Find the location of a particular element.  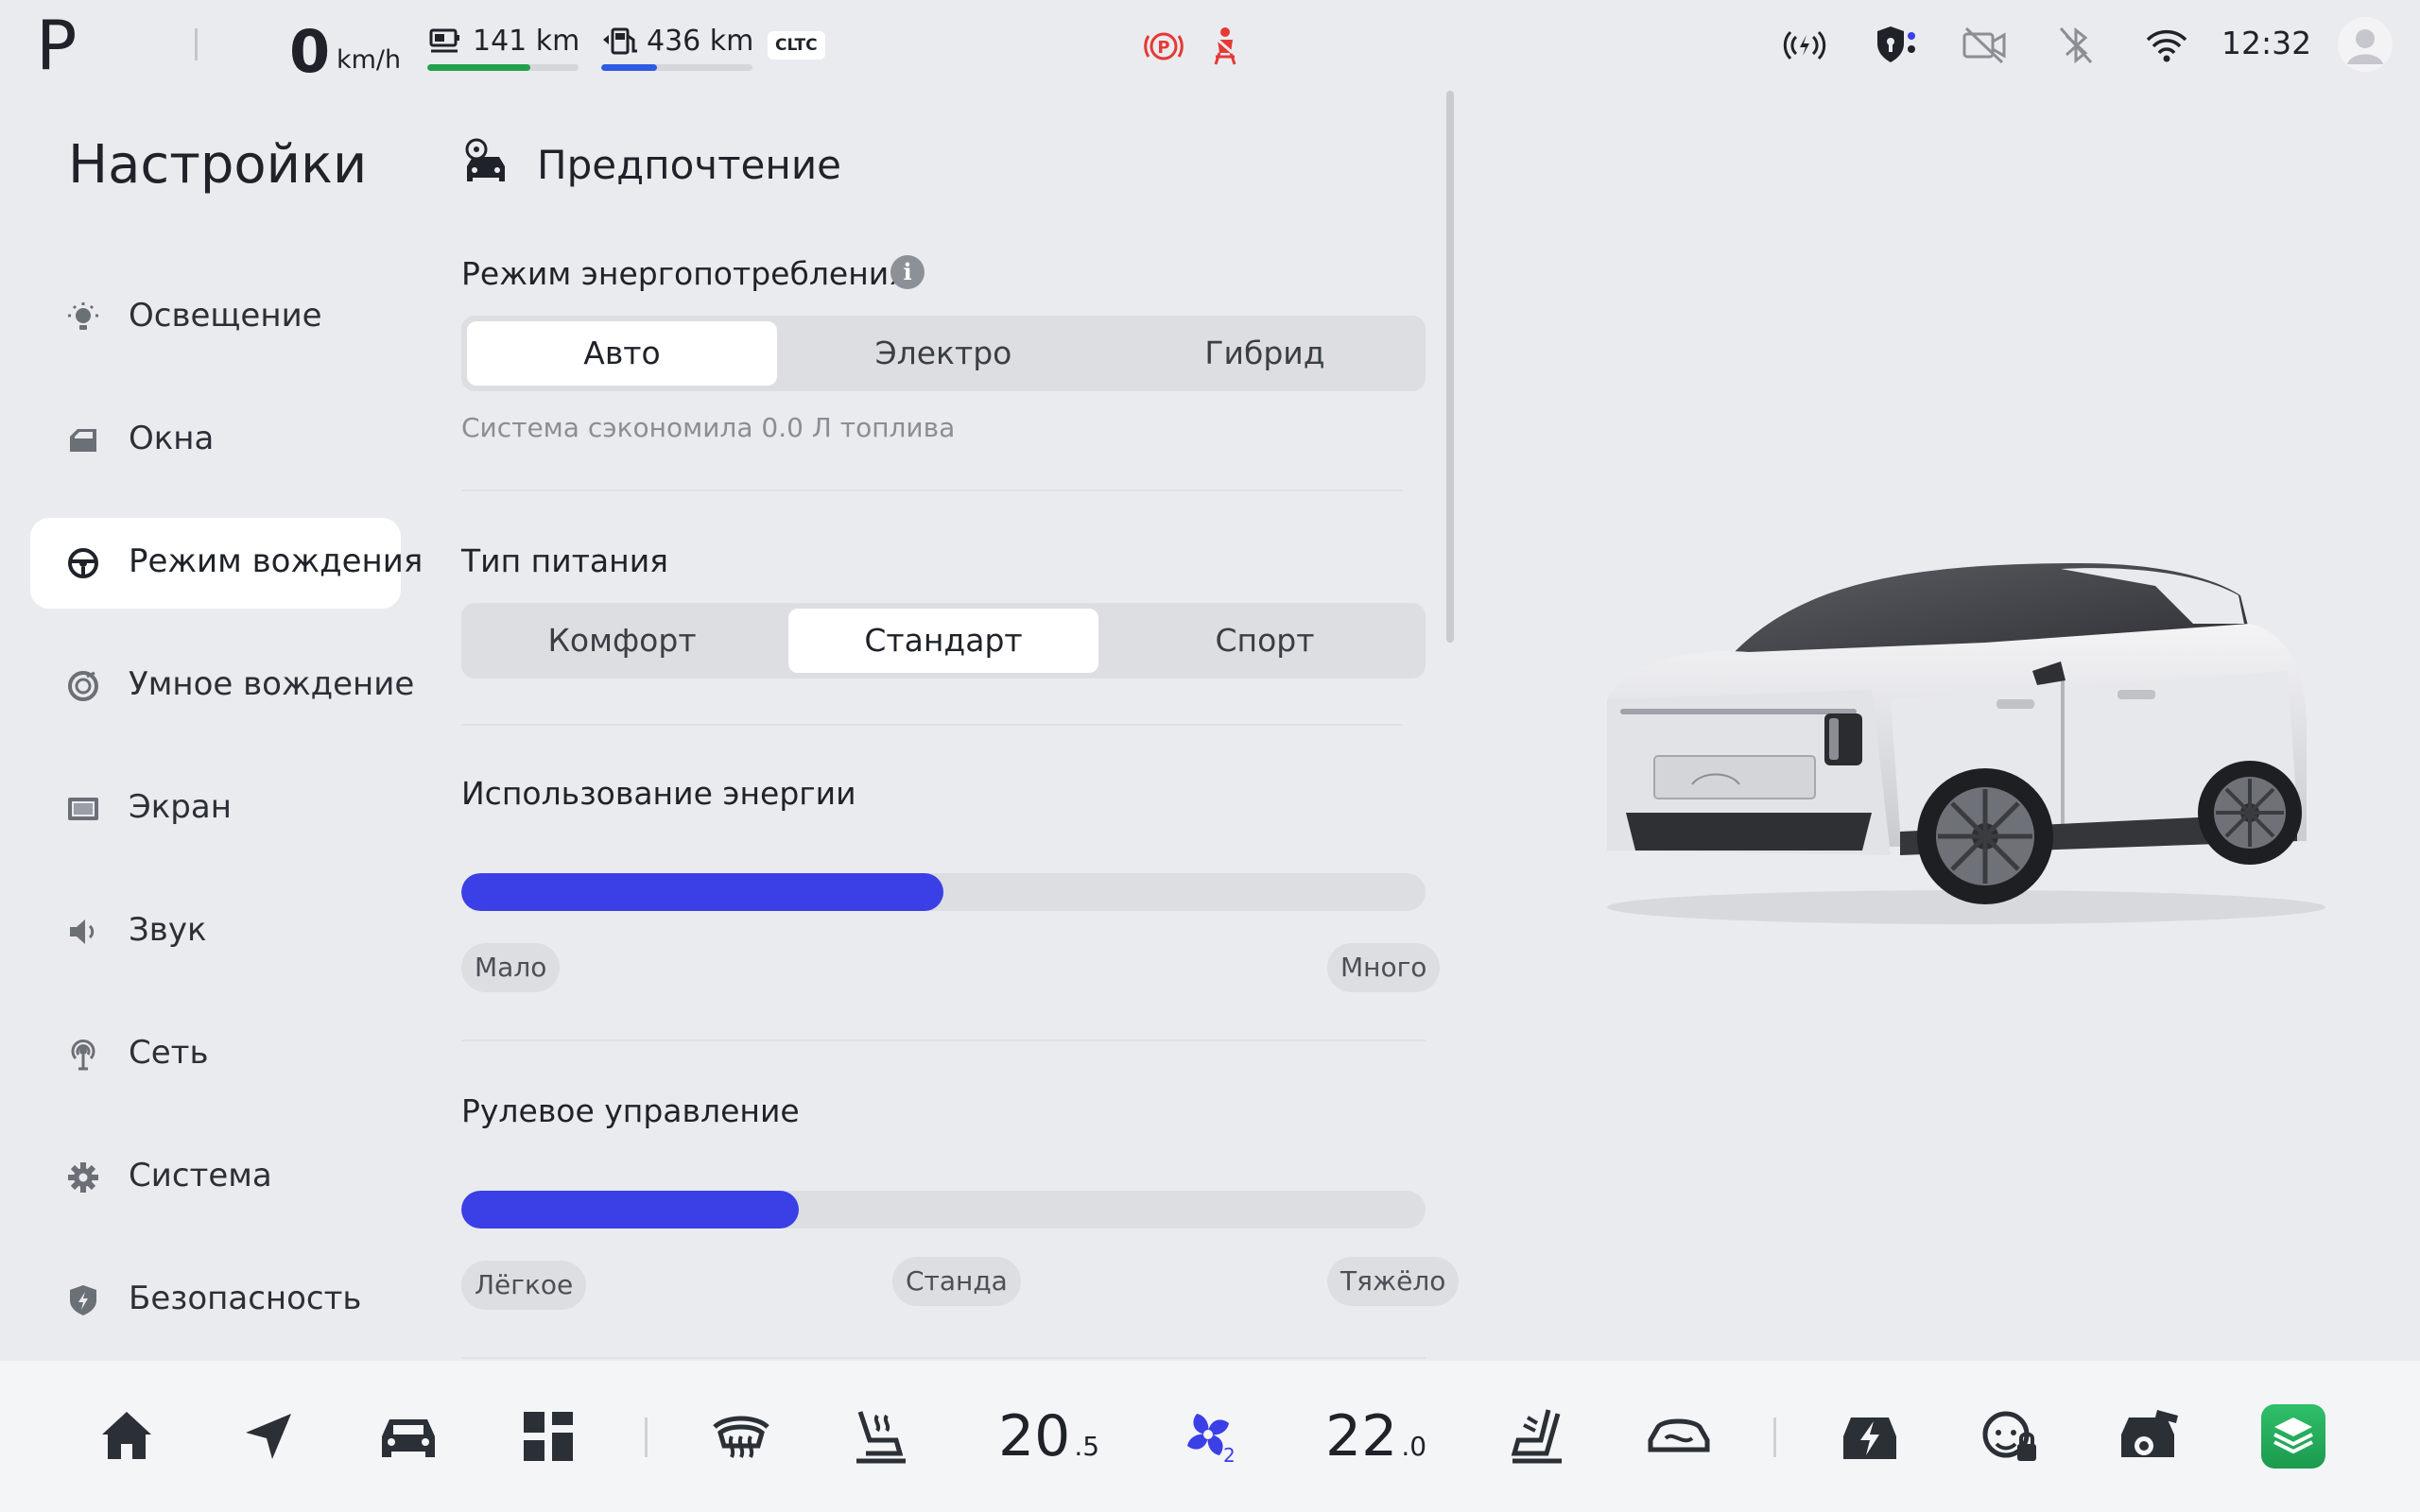

sidebar-item-network: Сеть is located at coordinates (215, 1054).